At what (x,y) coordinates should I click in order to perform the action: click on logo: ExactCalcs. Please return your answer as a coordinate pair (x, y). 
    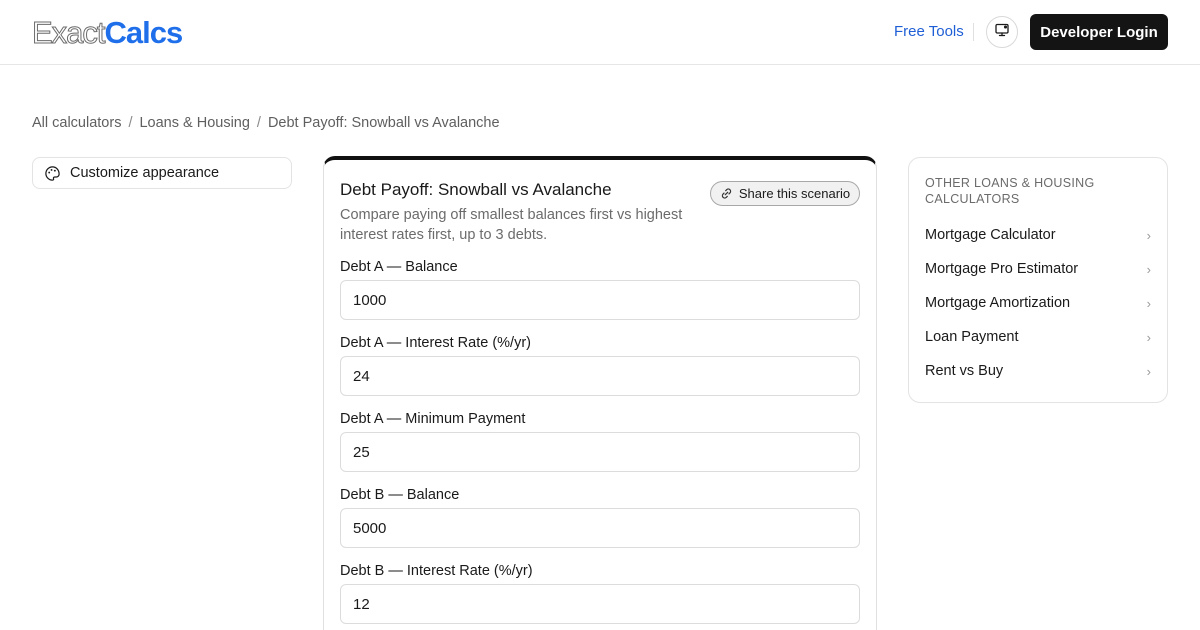
    Looking at the image, I should click on (108, 33).